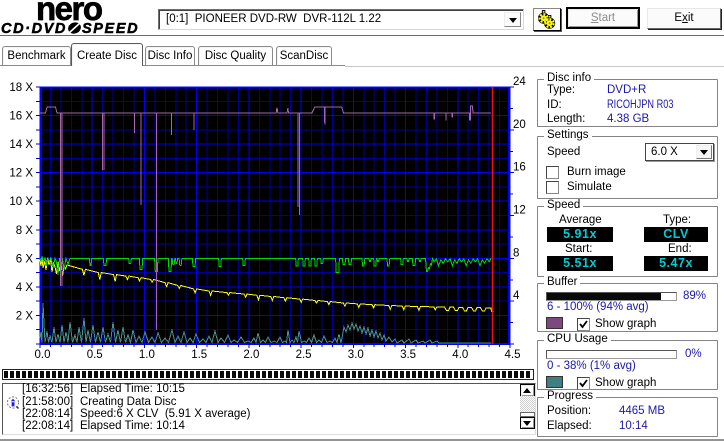  What do you see at coordinates (519, 125) in the screenshot?
I see `svg-text: 20` at bounding box center [519, 125].